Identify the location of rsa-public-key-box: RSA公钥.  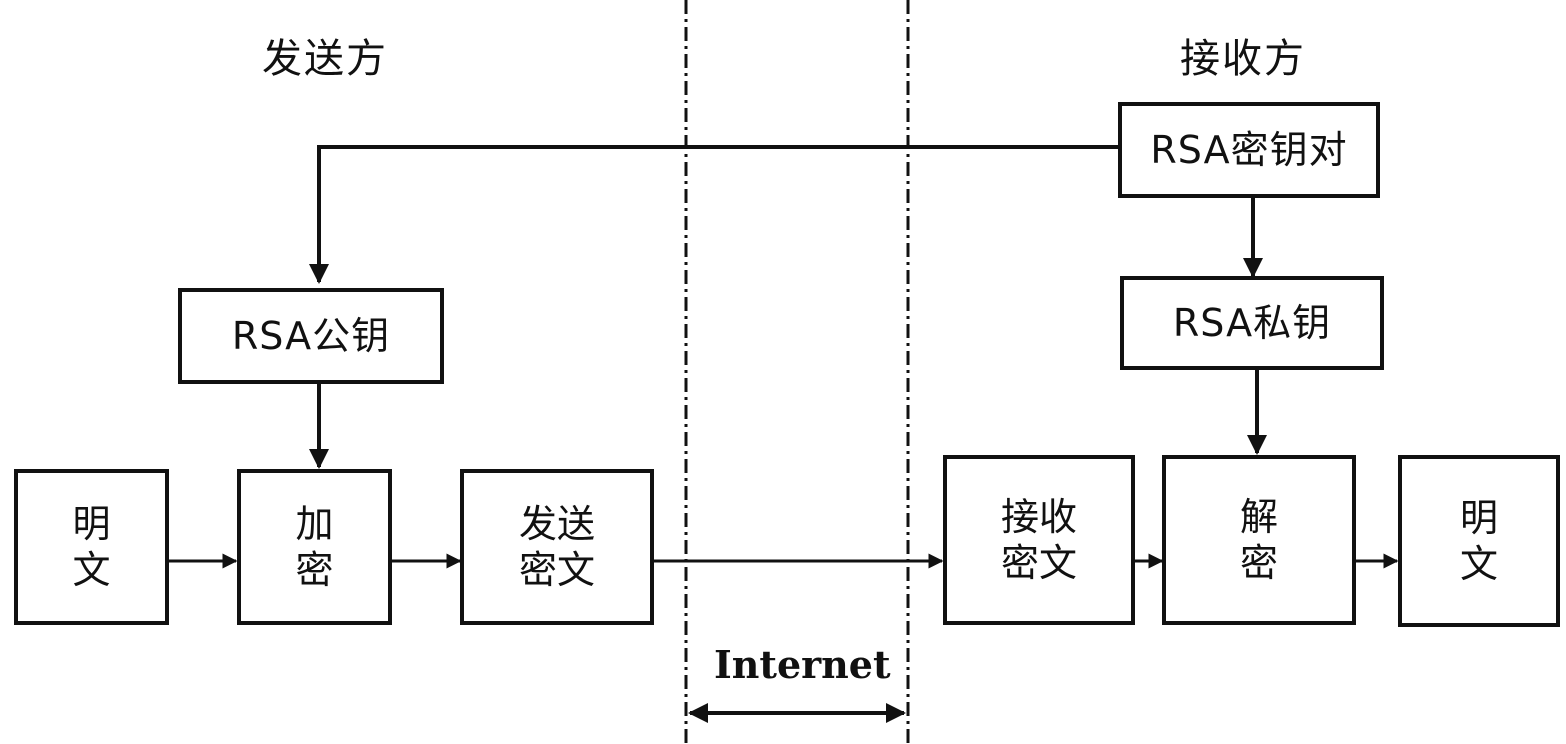
(311, 336).